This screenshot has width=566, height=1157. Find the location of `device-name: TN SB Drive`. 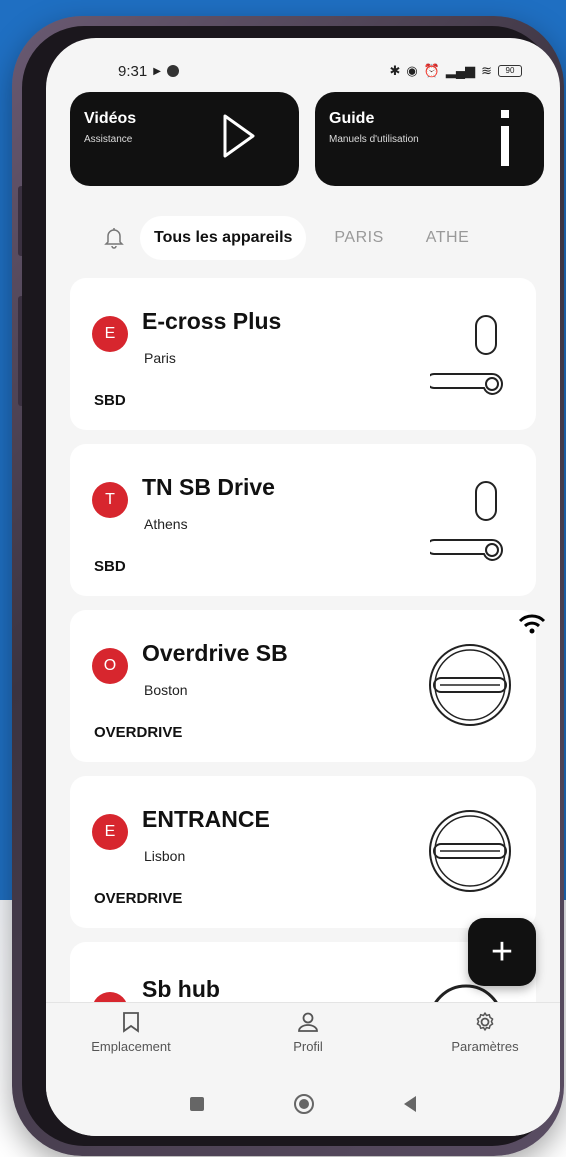

device-name: TN SB Drive is located at coordinates (208, 487).